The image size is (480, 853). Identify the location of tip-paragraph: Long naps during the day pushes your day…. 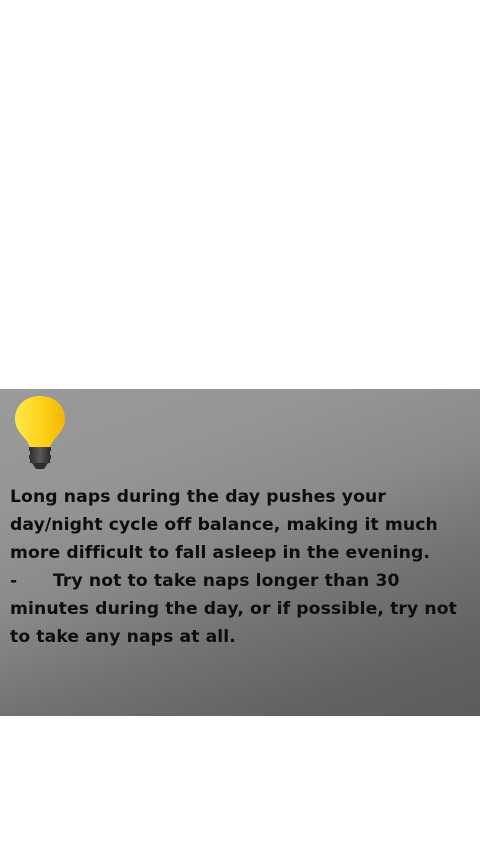
(224, 525).